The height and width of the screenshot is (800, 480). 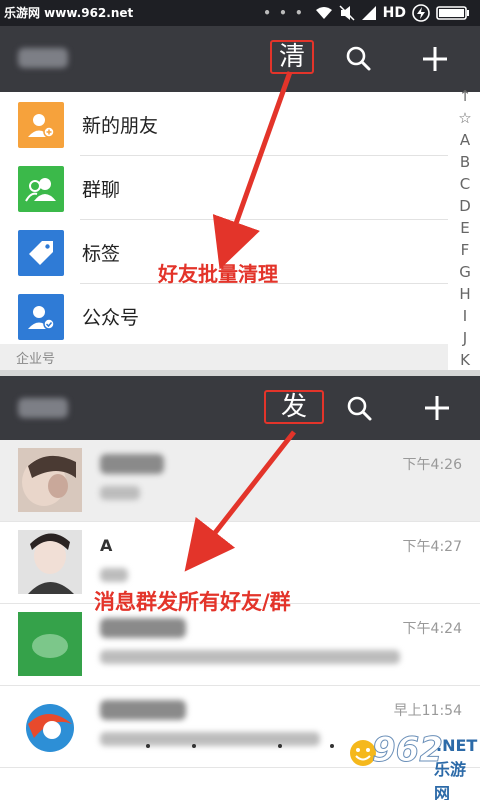 I want to click on contact-label: 群聊, so click(x=101, y=189).